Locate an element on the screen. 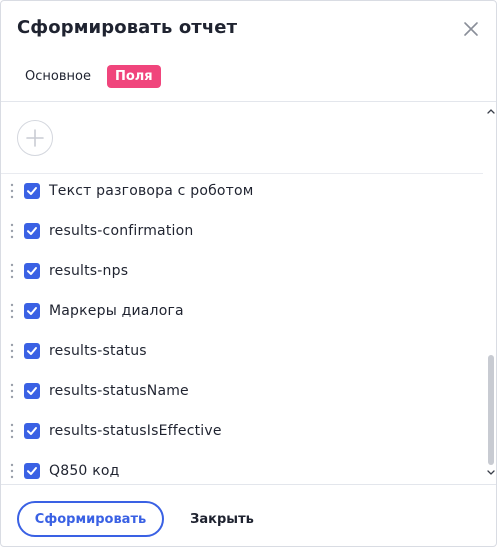 Image resolution: width=497 pixels, height=547 pixels. field-label: results-statusIsEffective is located at coordinates (135, 431).